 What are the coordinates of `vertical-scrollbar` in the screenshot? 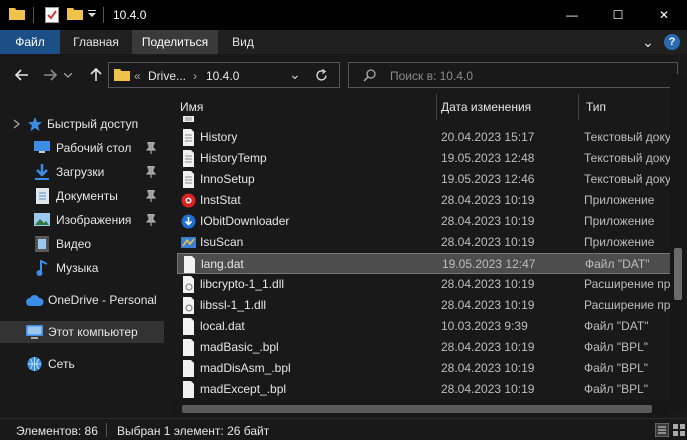 It's located at (678, 242).